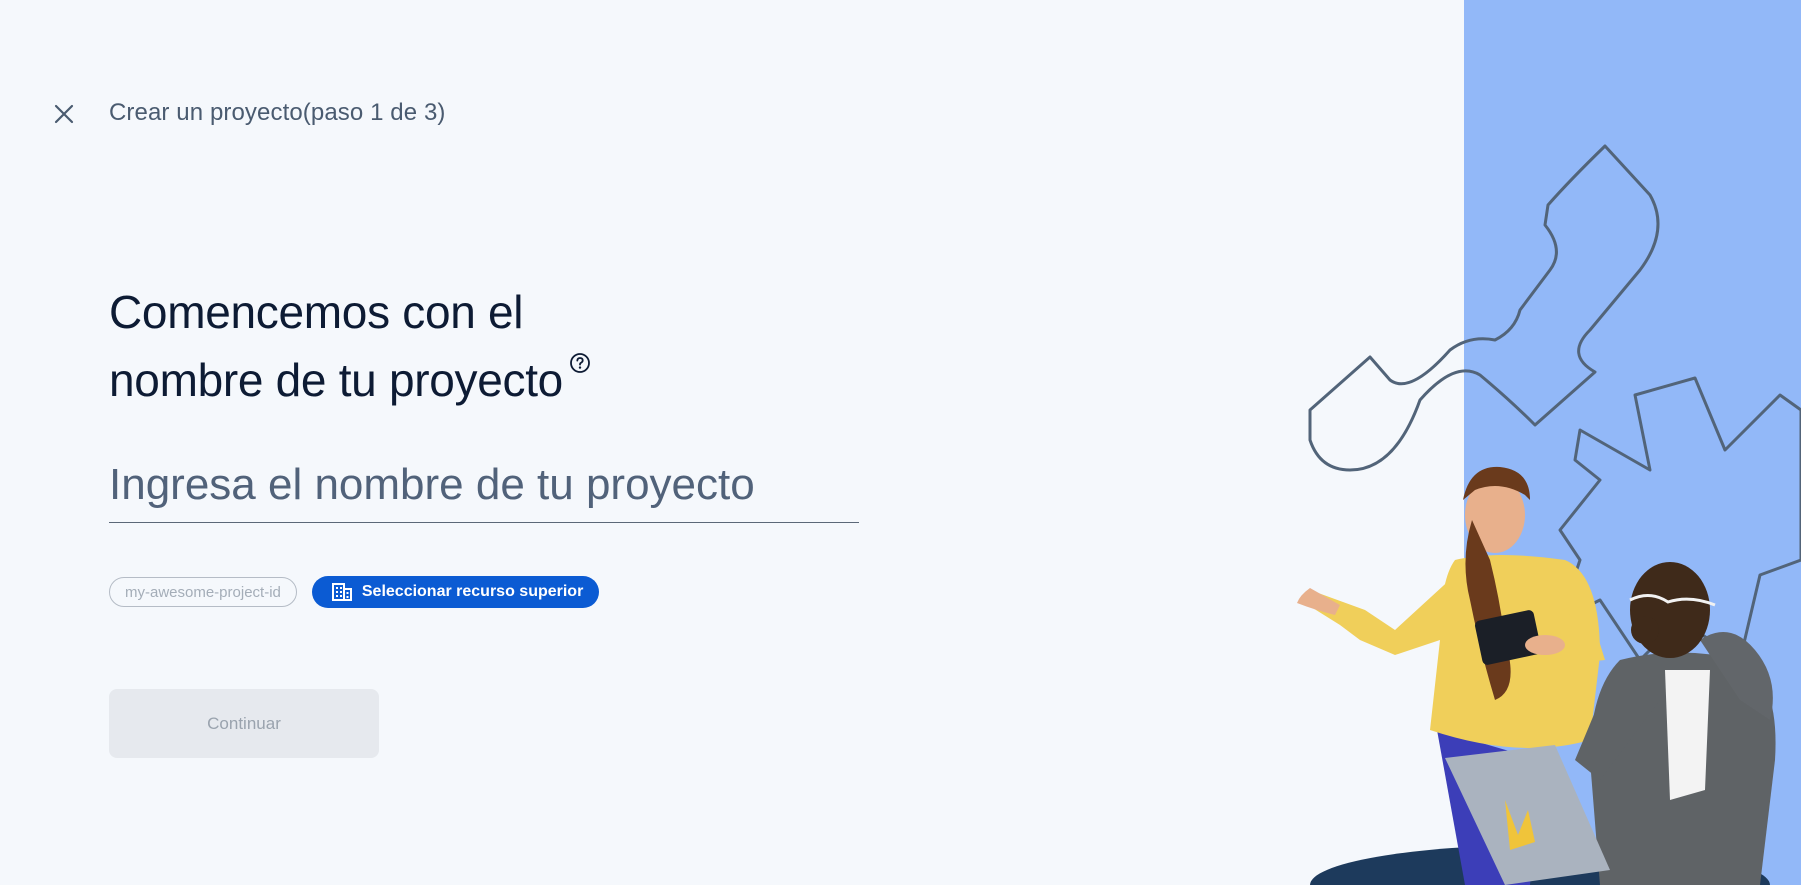 This screenshot has width=1801, height=885. I want to click on project-name-input, so click(484, 491).